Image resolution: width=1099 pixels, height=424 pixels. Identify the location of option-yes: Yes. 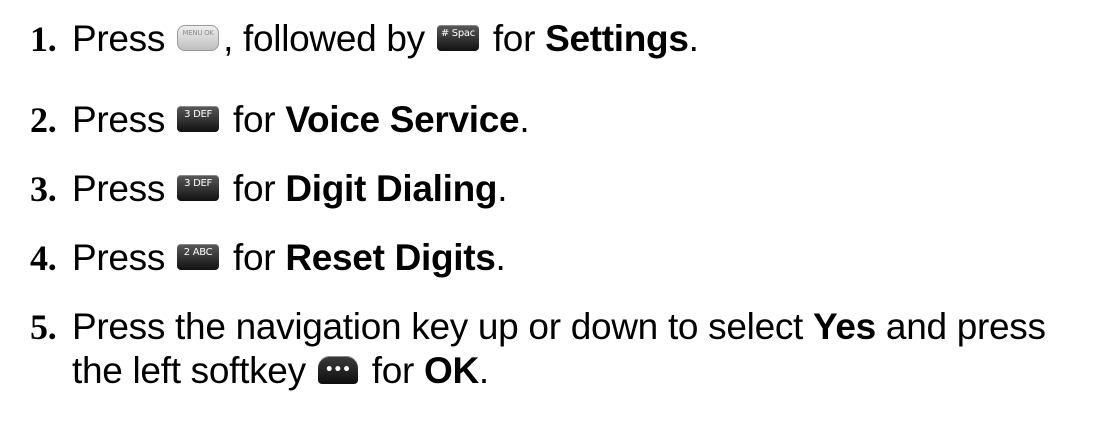
(844, 326).